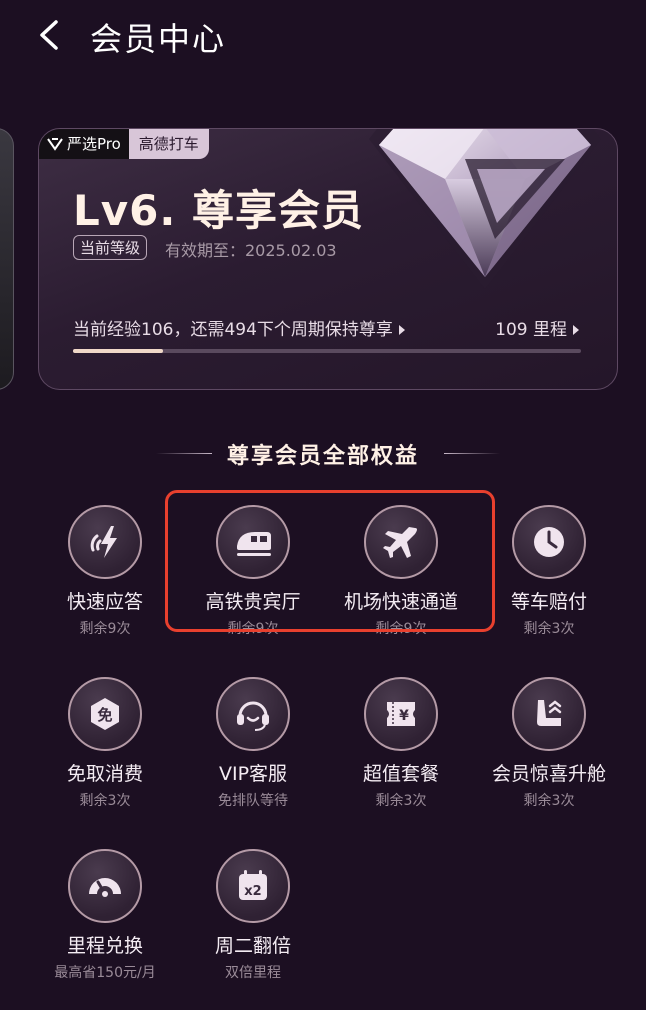 This screenshot has height=1010, width=646. I want to click on headset-icon, so click(253, 714).